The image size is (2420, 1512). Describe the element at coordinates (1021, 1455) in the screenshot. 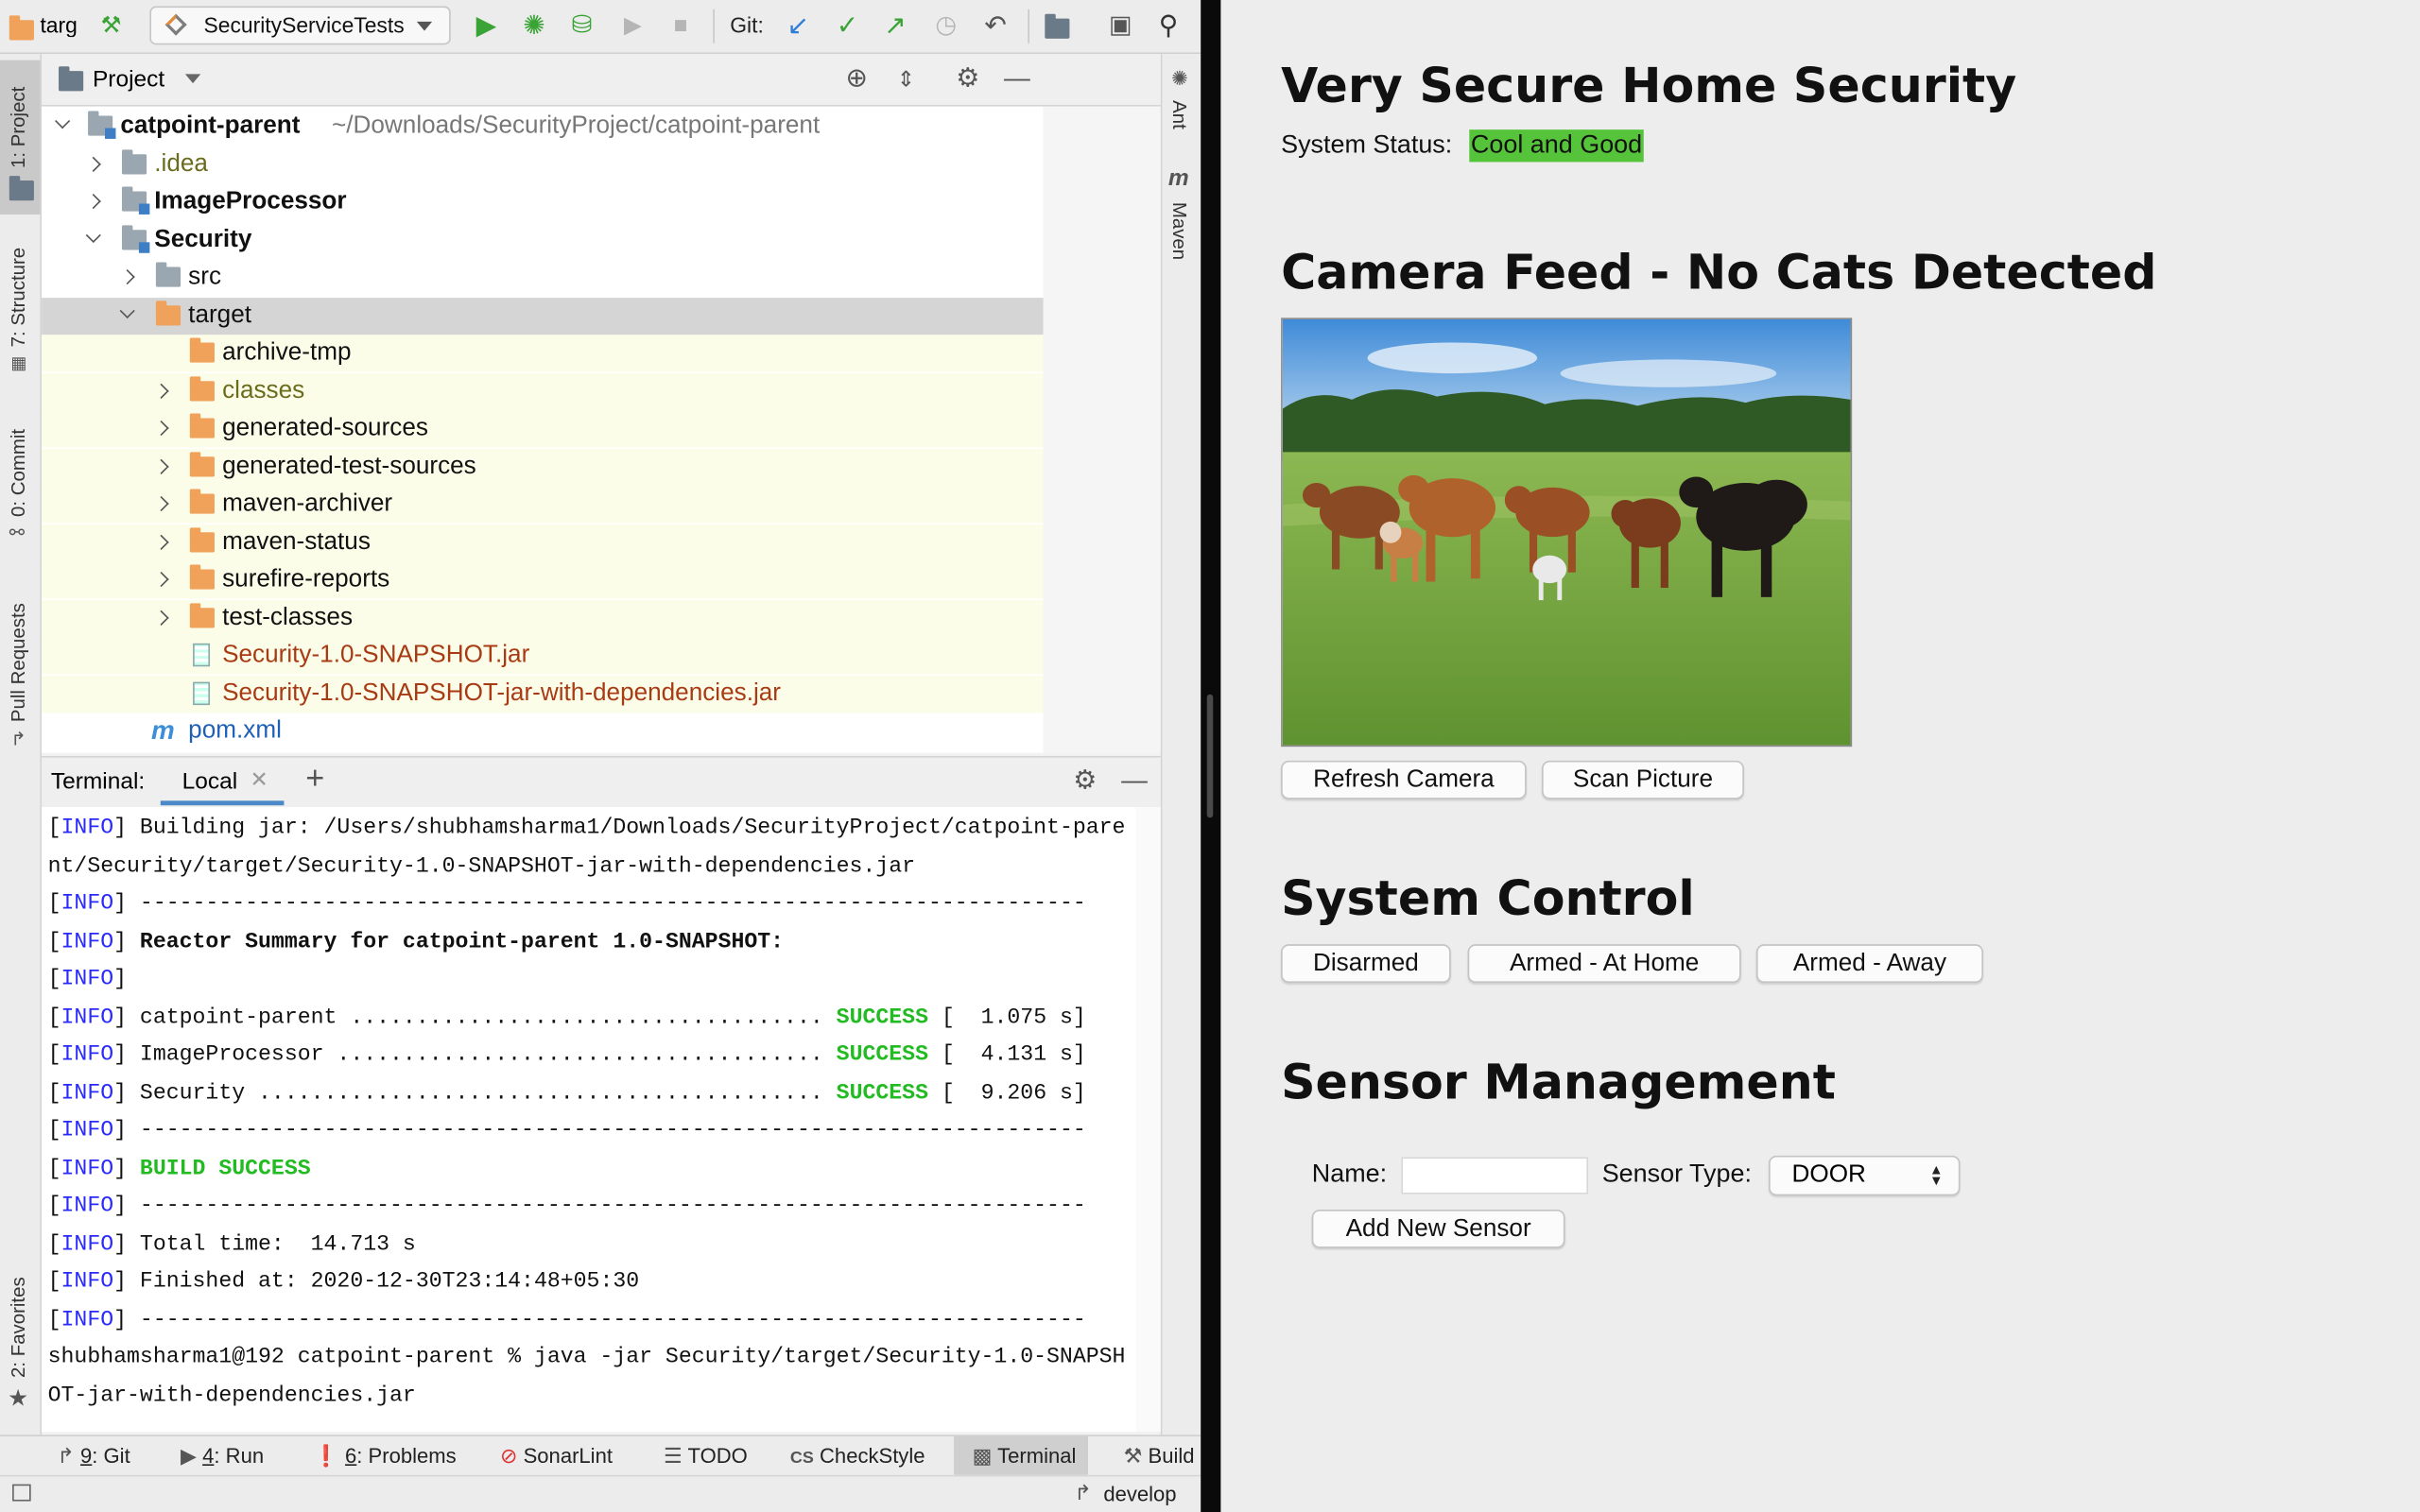

I see `tool-terminal: ▩ Terminal` at that location.